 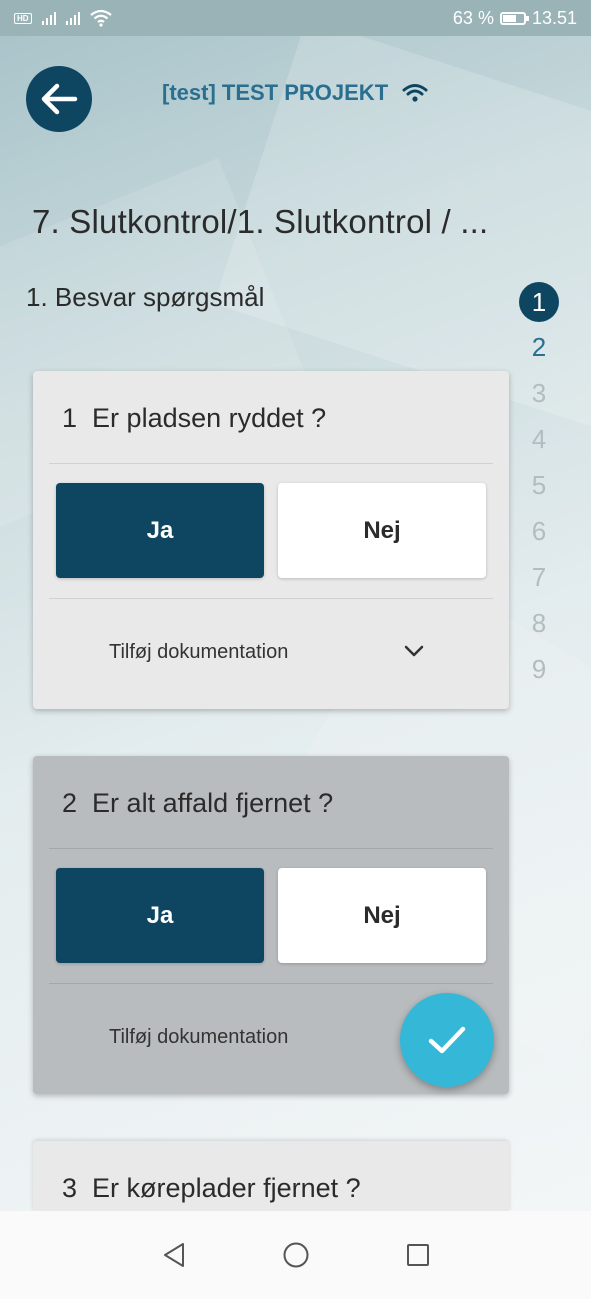 I want to click on question-text: Er køreplader fjernet ?, so click(x=226, y=1188).